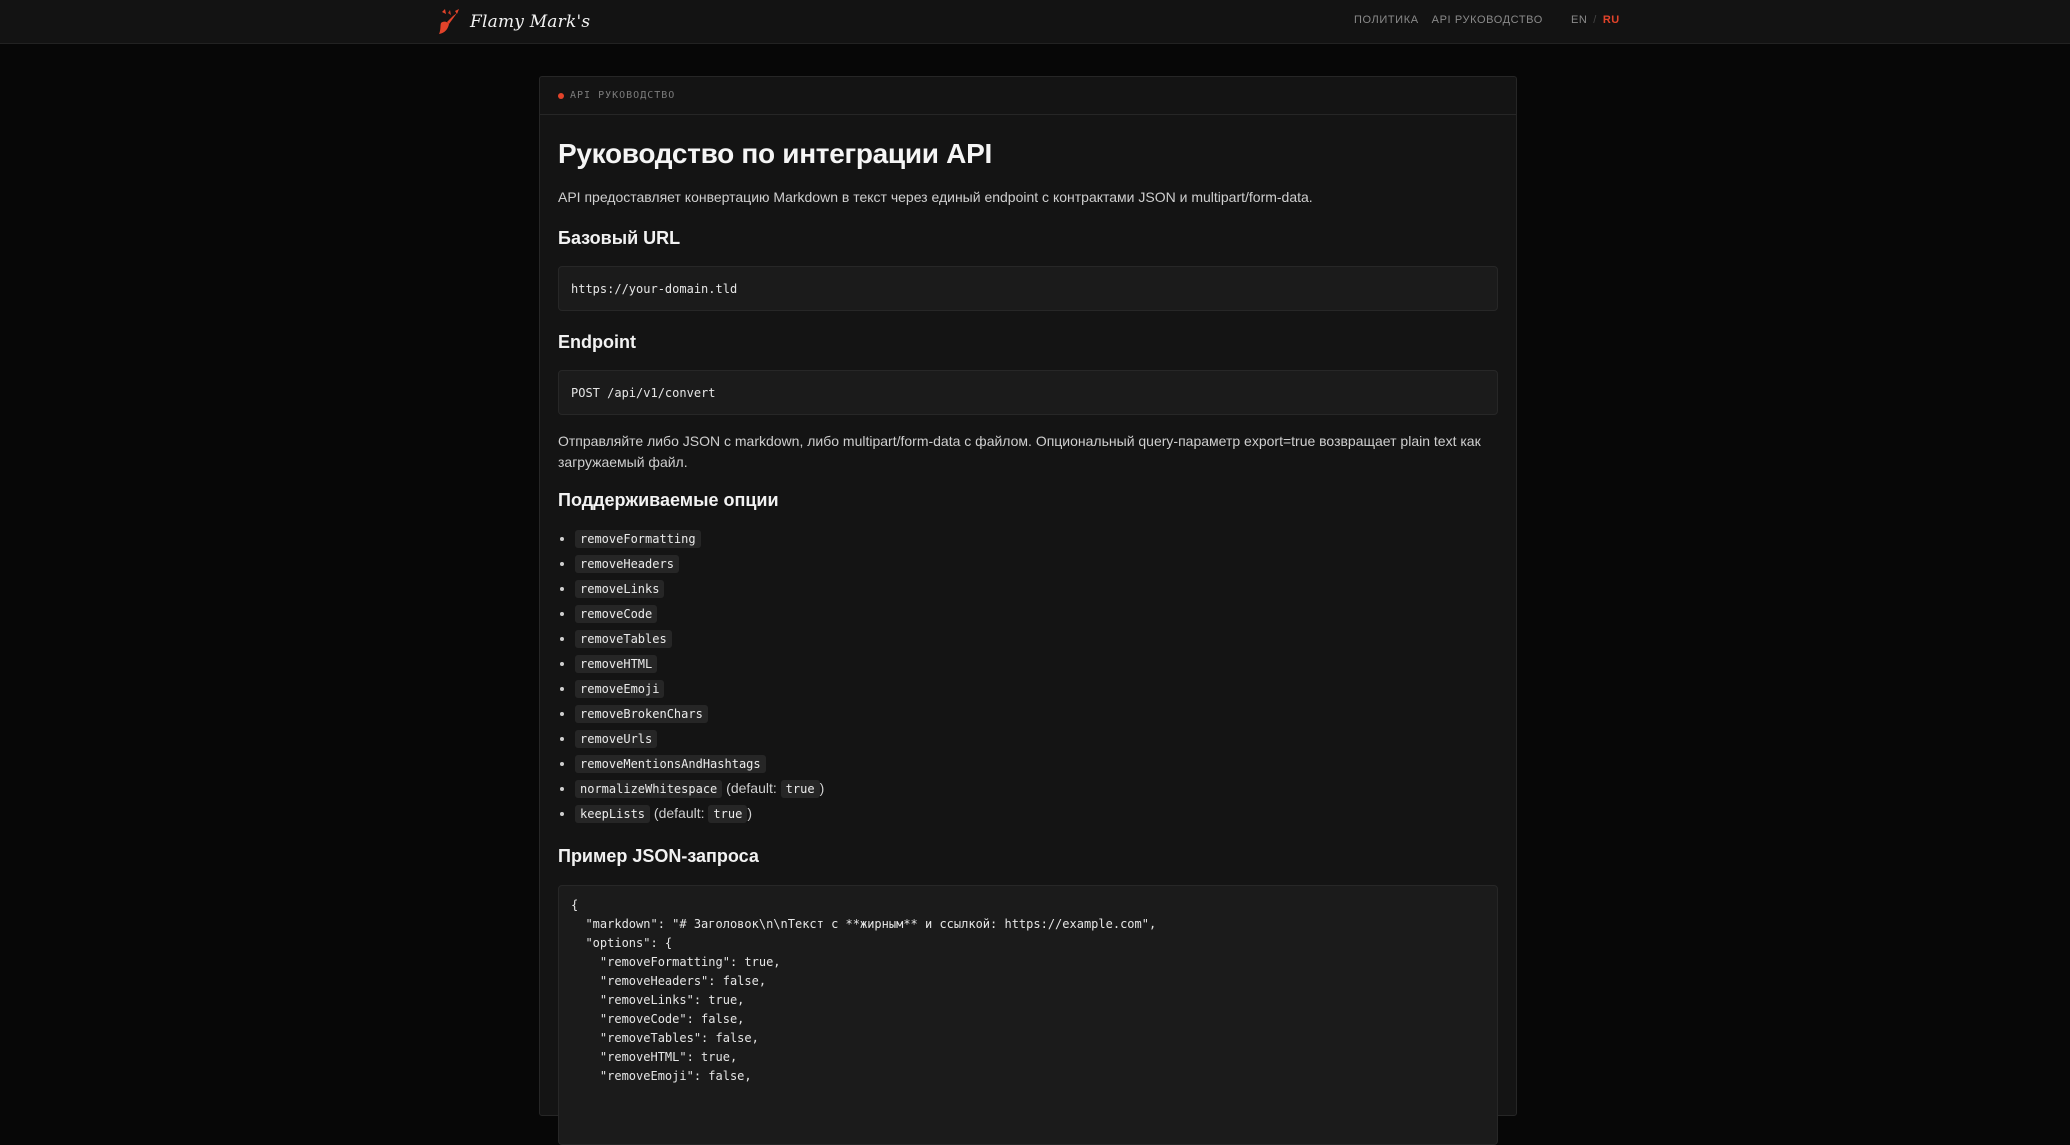 The width and height of the screenshot is (2070, 1145). I want to click on list-item: removeEmoji, so click(1036, 688).